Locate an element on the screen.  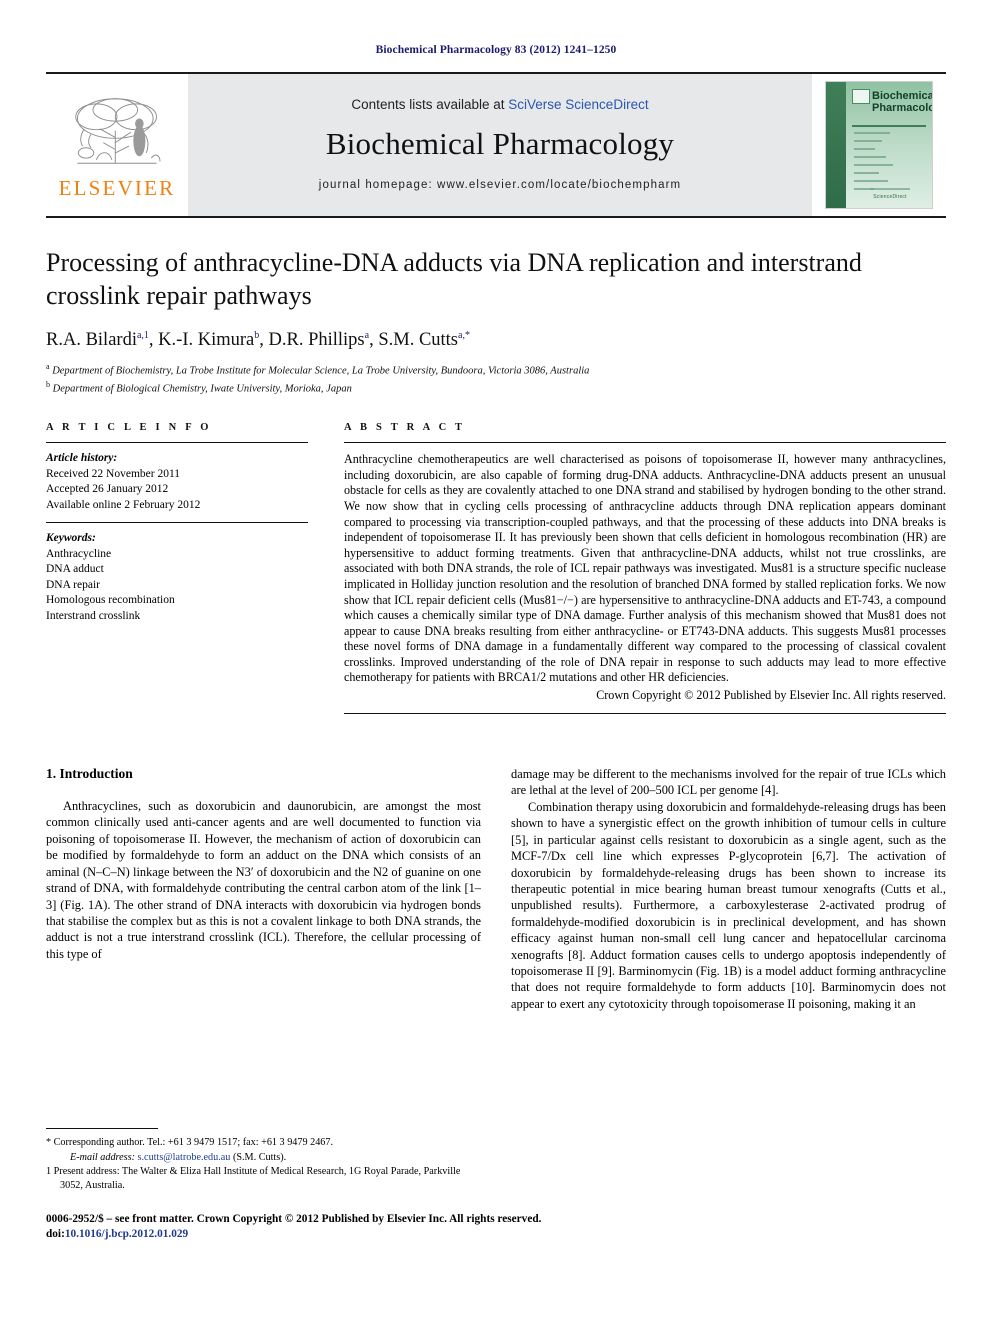
cover-divider is located at coordinates (889, 126).